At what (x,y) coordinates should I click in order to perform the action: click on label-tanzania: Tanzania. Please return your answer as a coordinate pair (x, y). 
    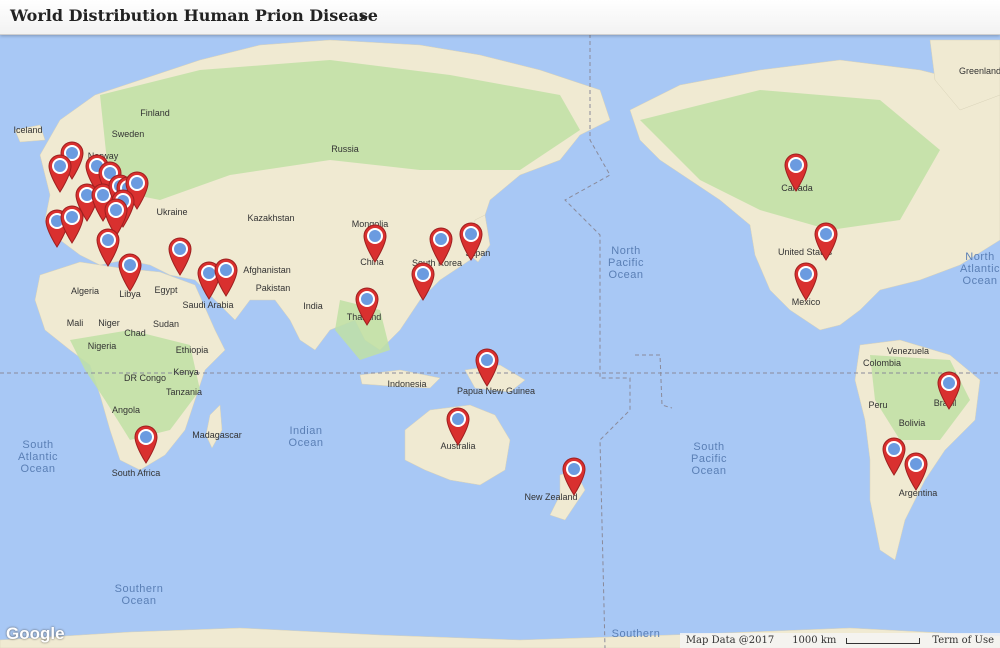
    Looking at the image, I should click on (184, 392).